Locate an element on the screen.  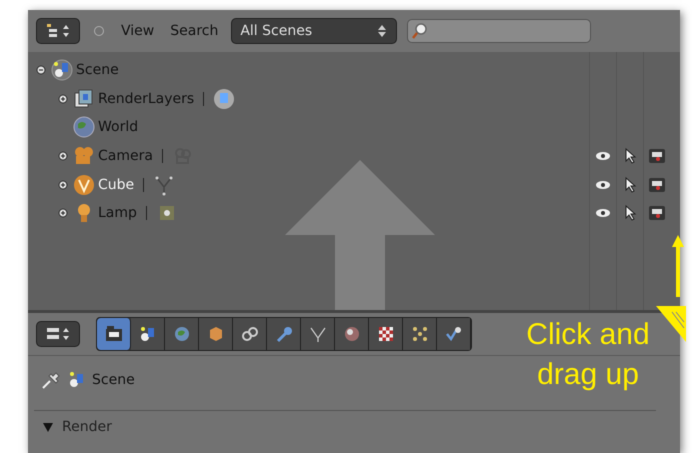
menu-item: Search is located at coordinates (194, 31).